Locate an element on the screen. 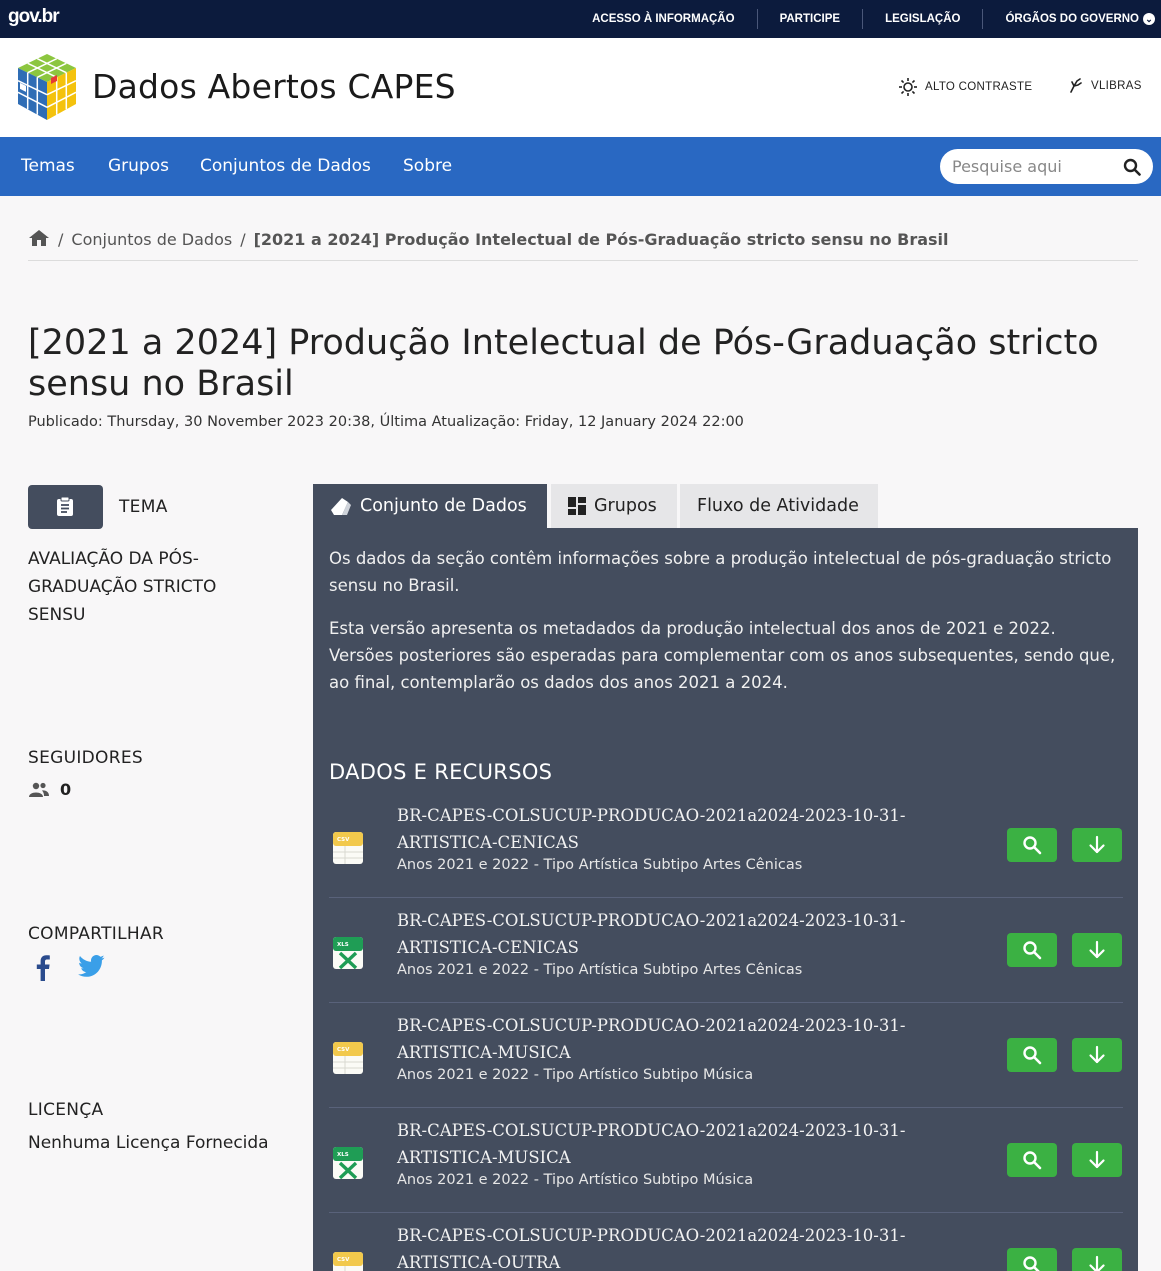  followers-count: 0 is located at coordinates (66, 789).